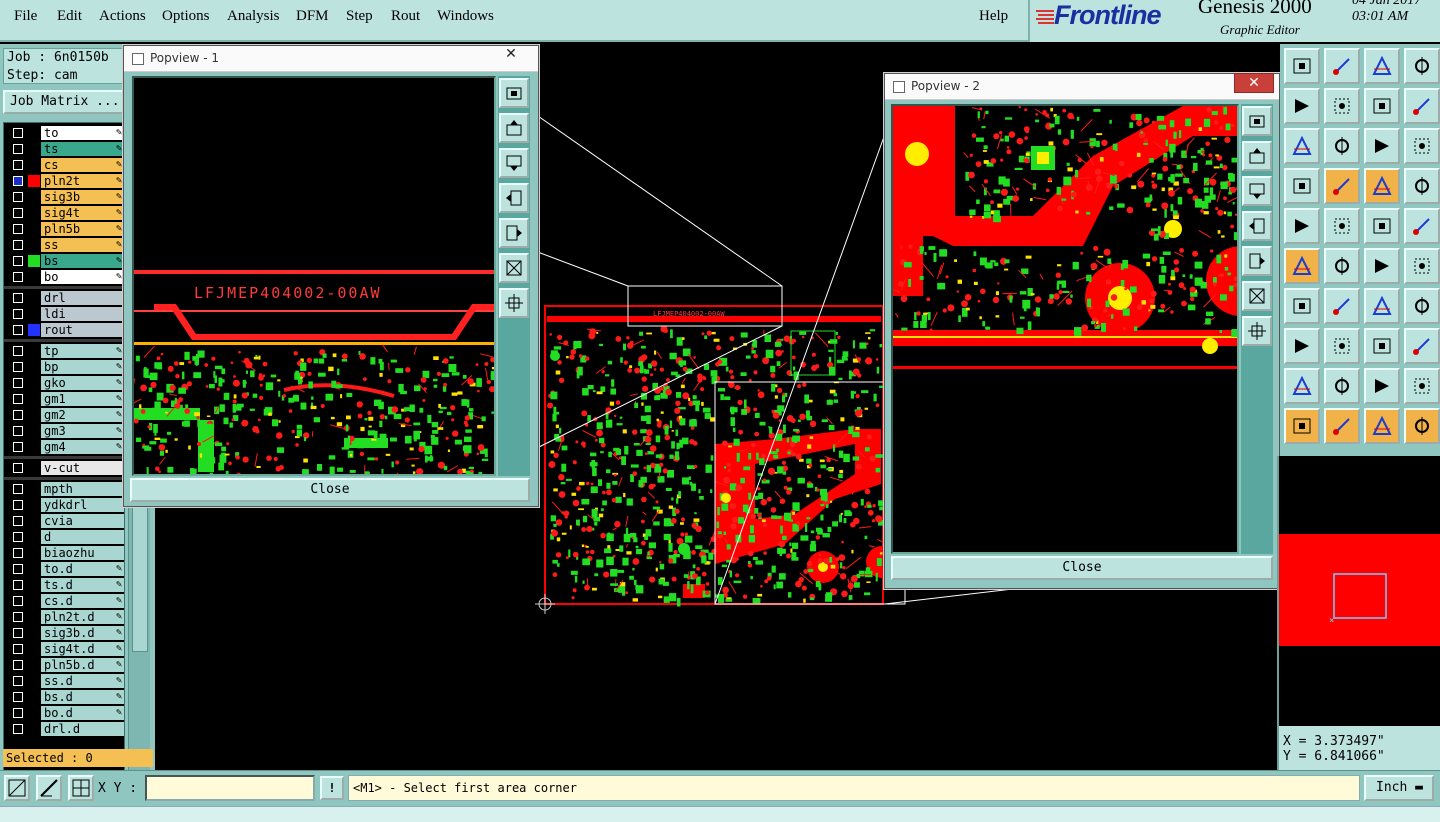 The image size is (1440, 822). I want to click on layer-name: ts.d ✎, so click(82, 585).